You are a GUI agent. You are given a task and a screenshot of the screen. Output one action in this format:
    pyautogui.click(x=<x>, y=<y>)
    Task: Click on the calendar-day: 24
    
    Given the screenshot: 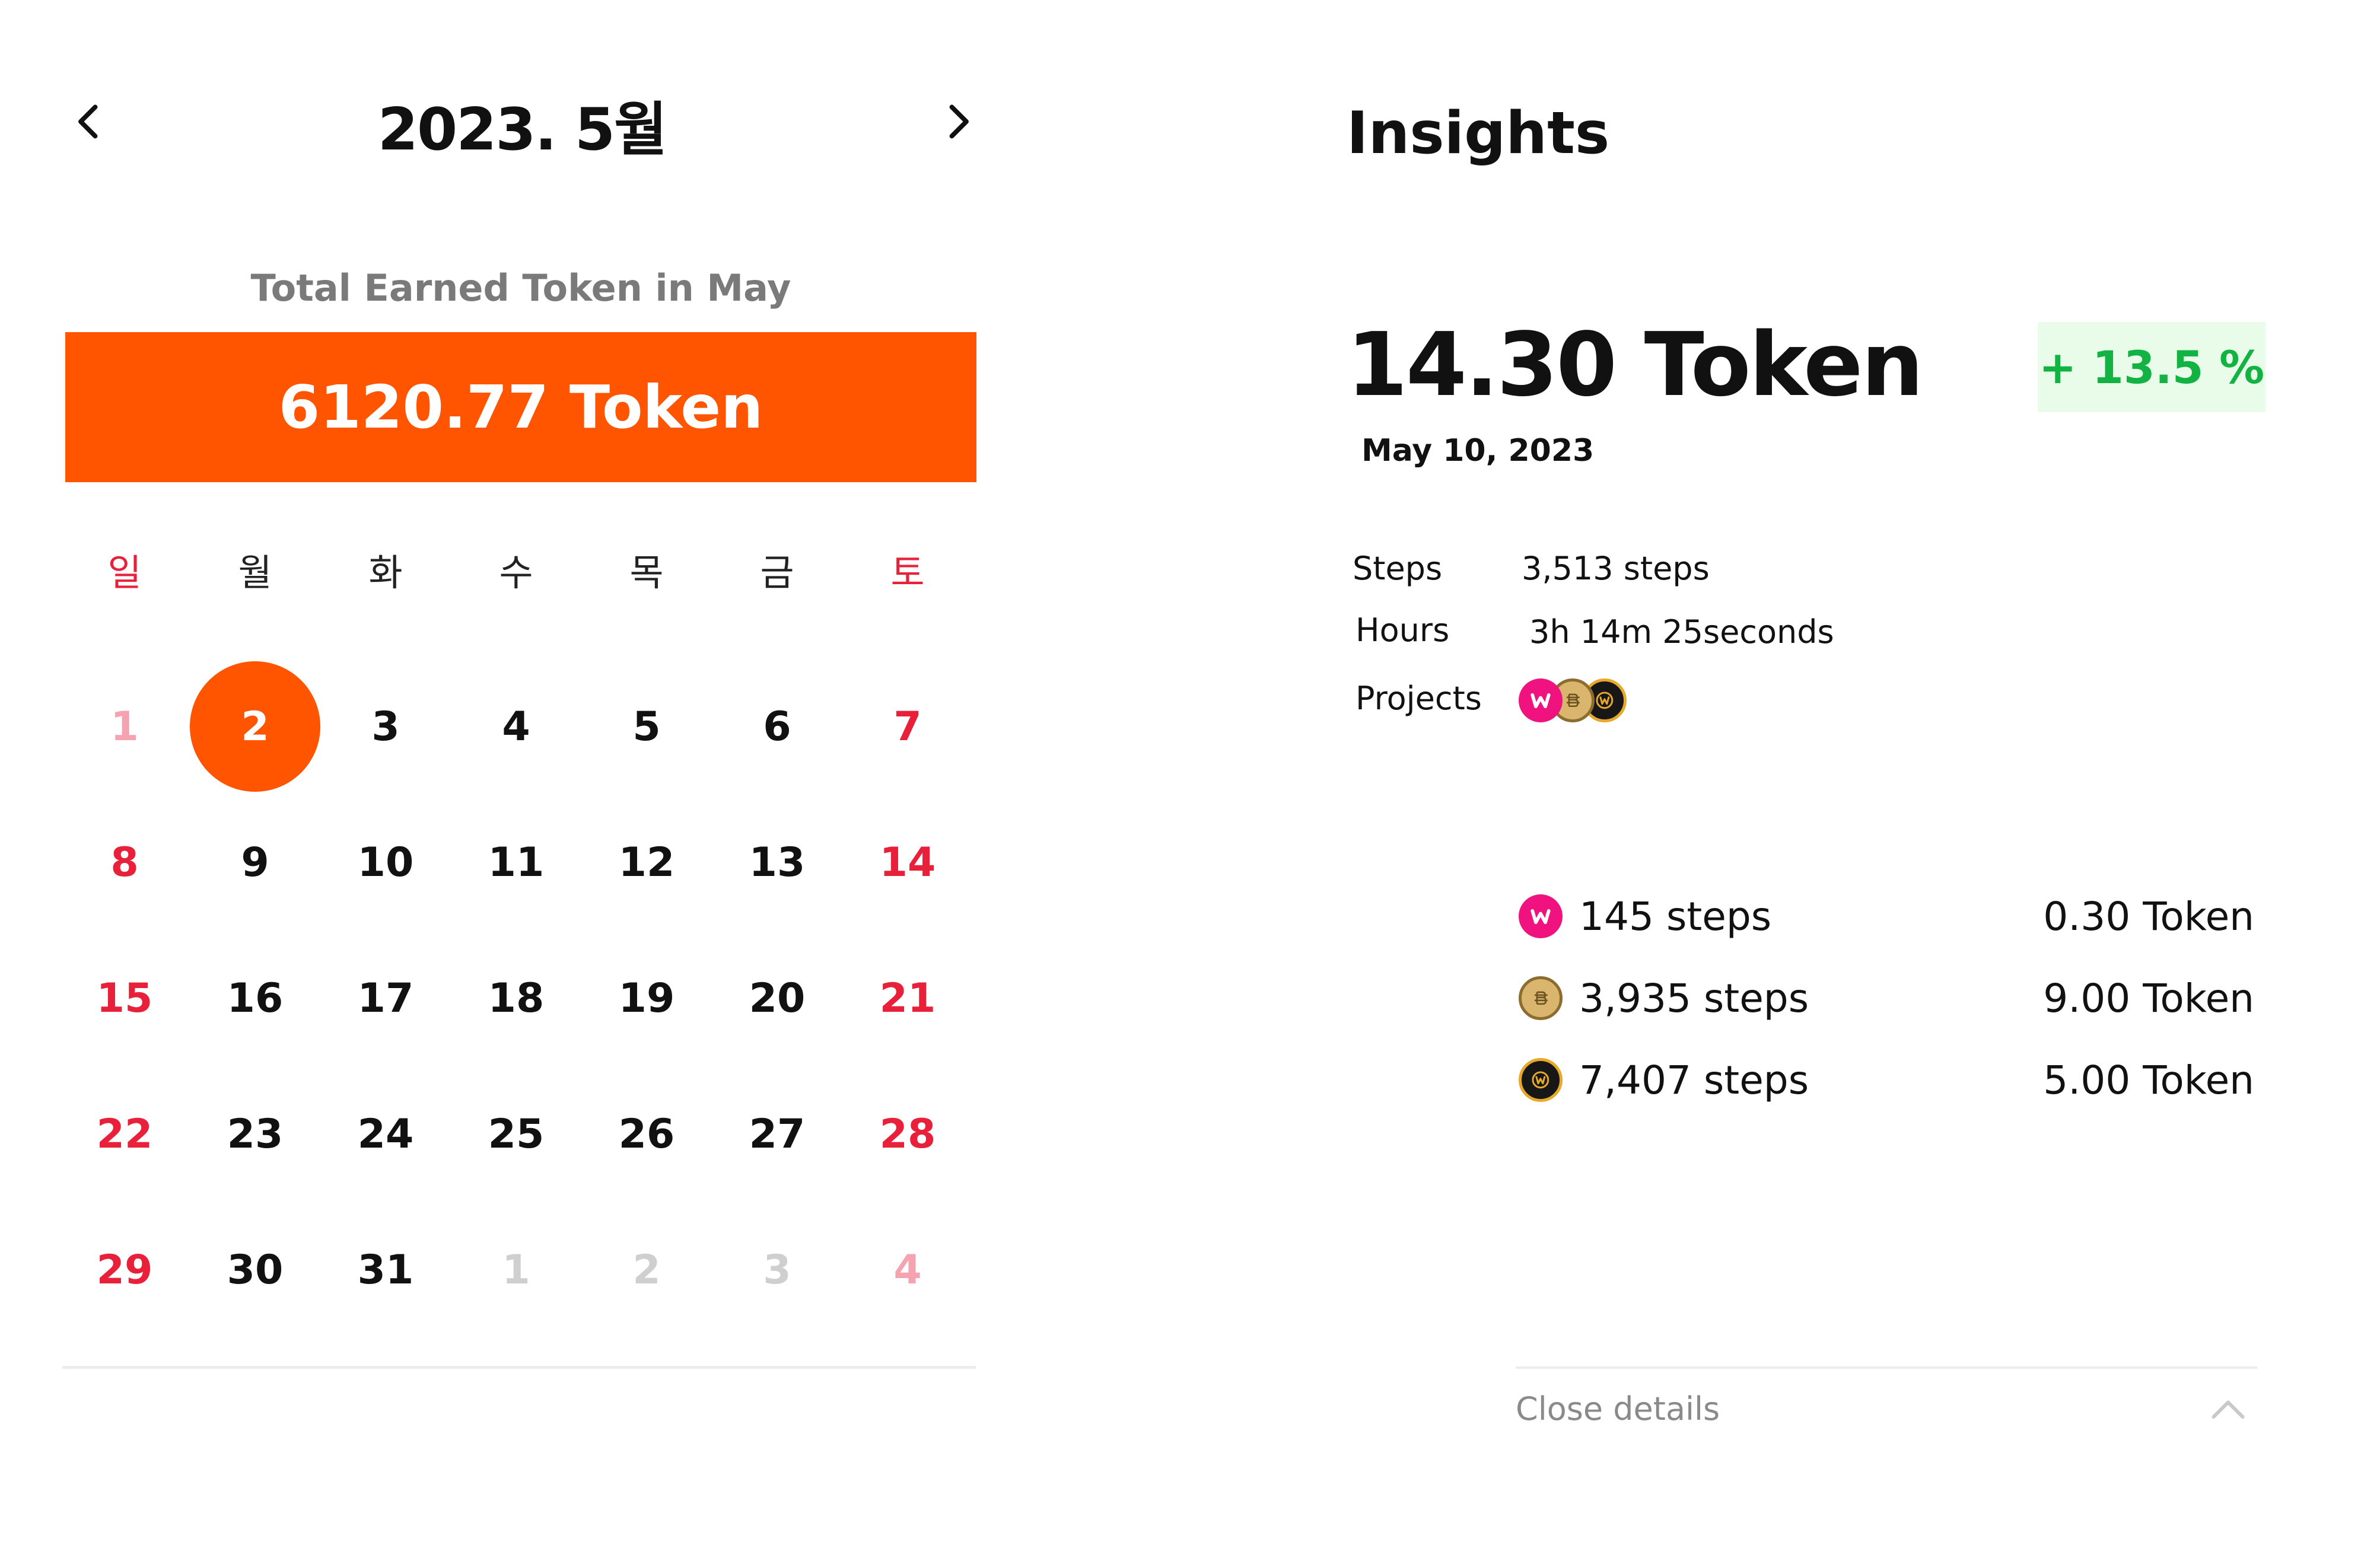 What is the action you would take?
    pyautogui.click(x=385, y=1134)
    